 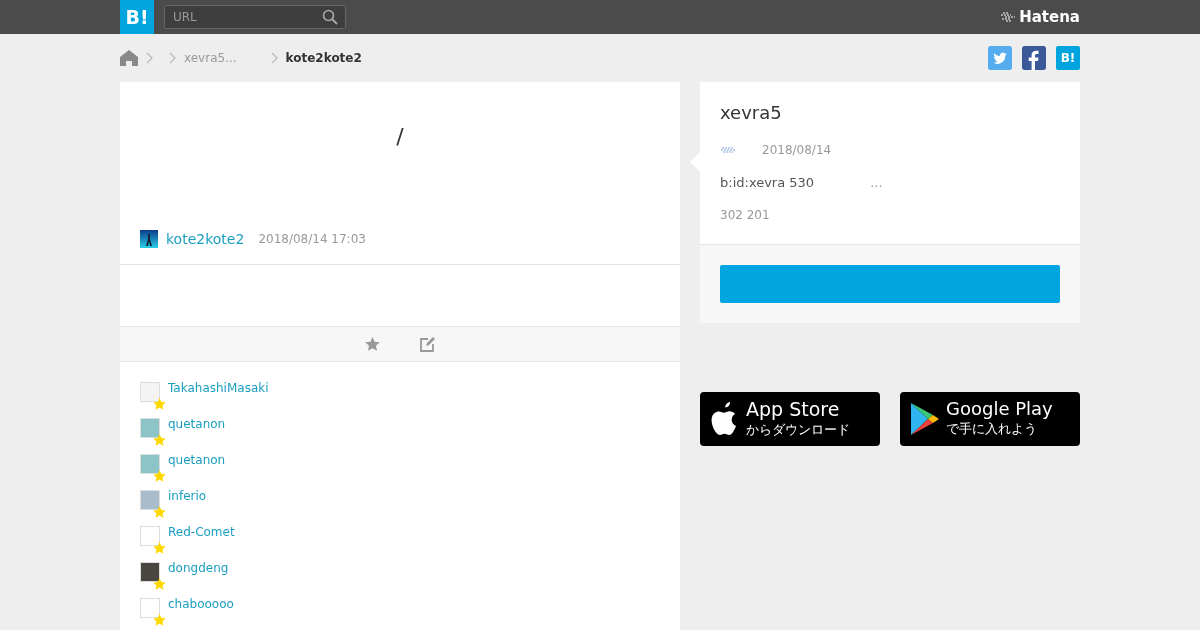 What do you see at coordinates (999, 409) in the screenshot?
I see `store-name: Google Play` at bounding box center [999, 409].